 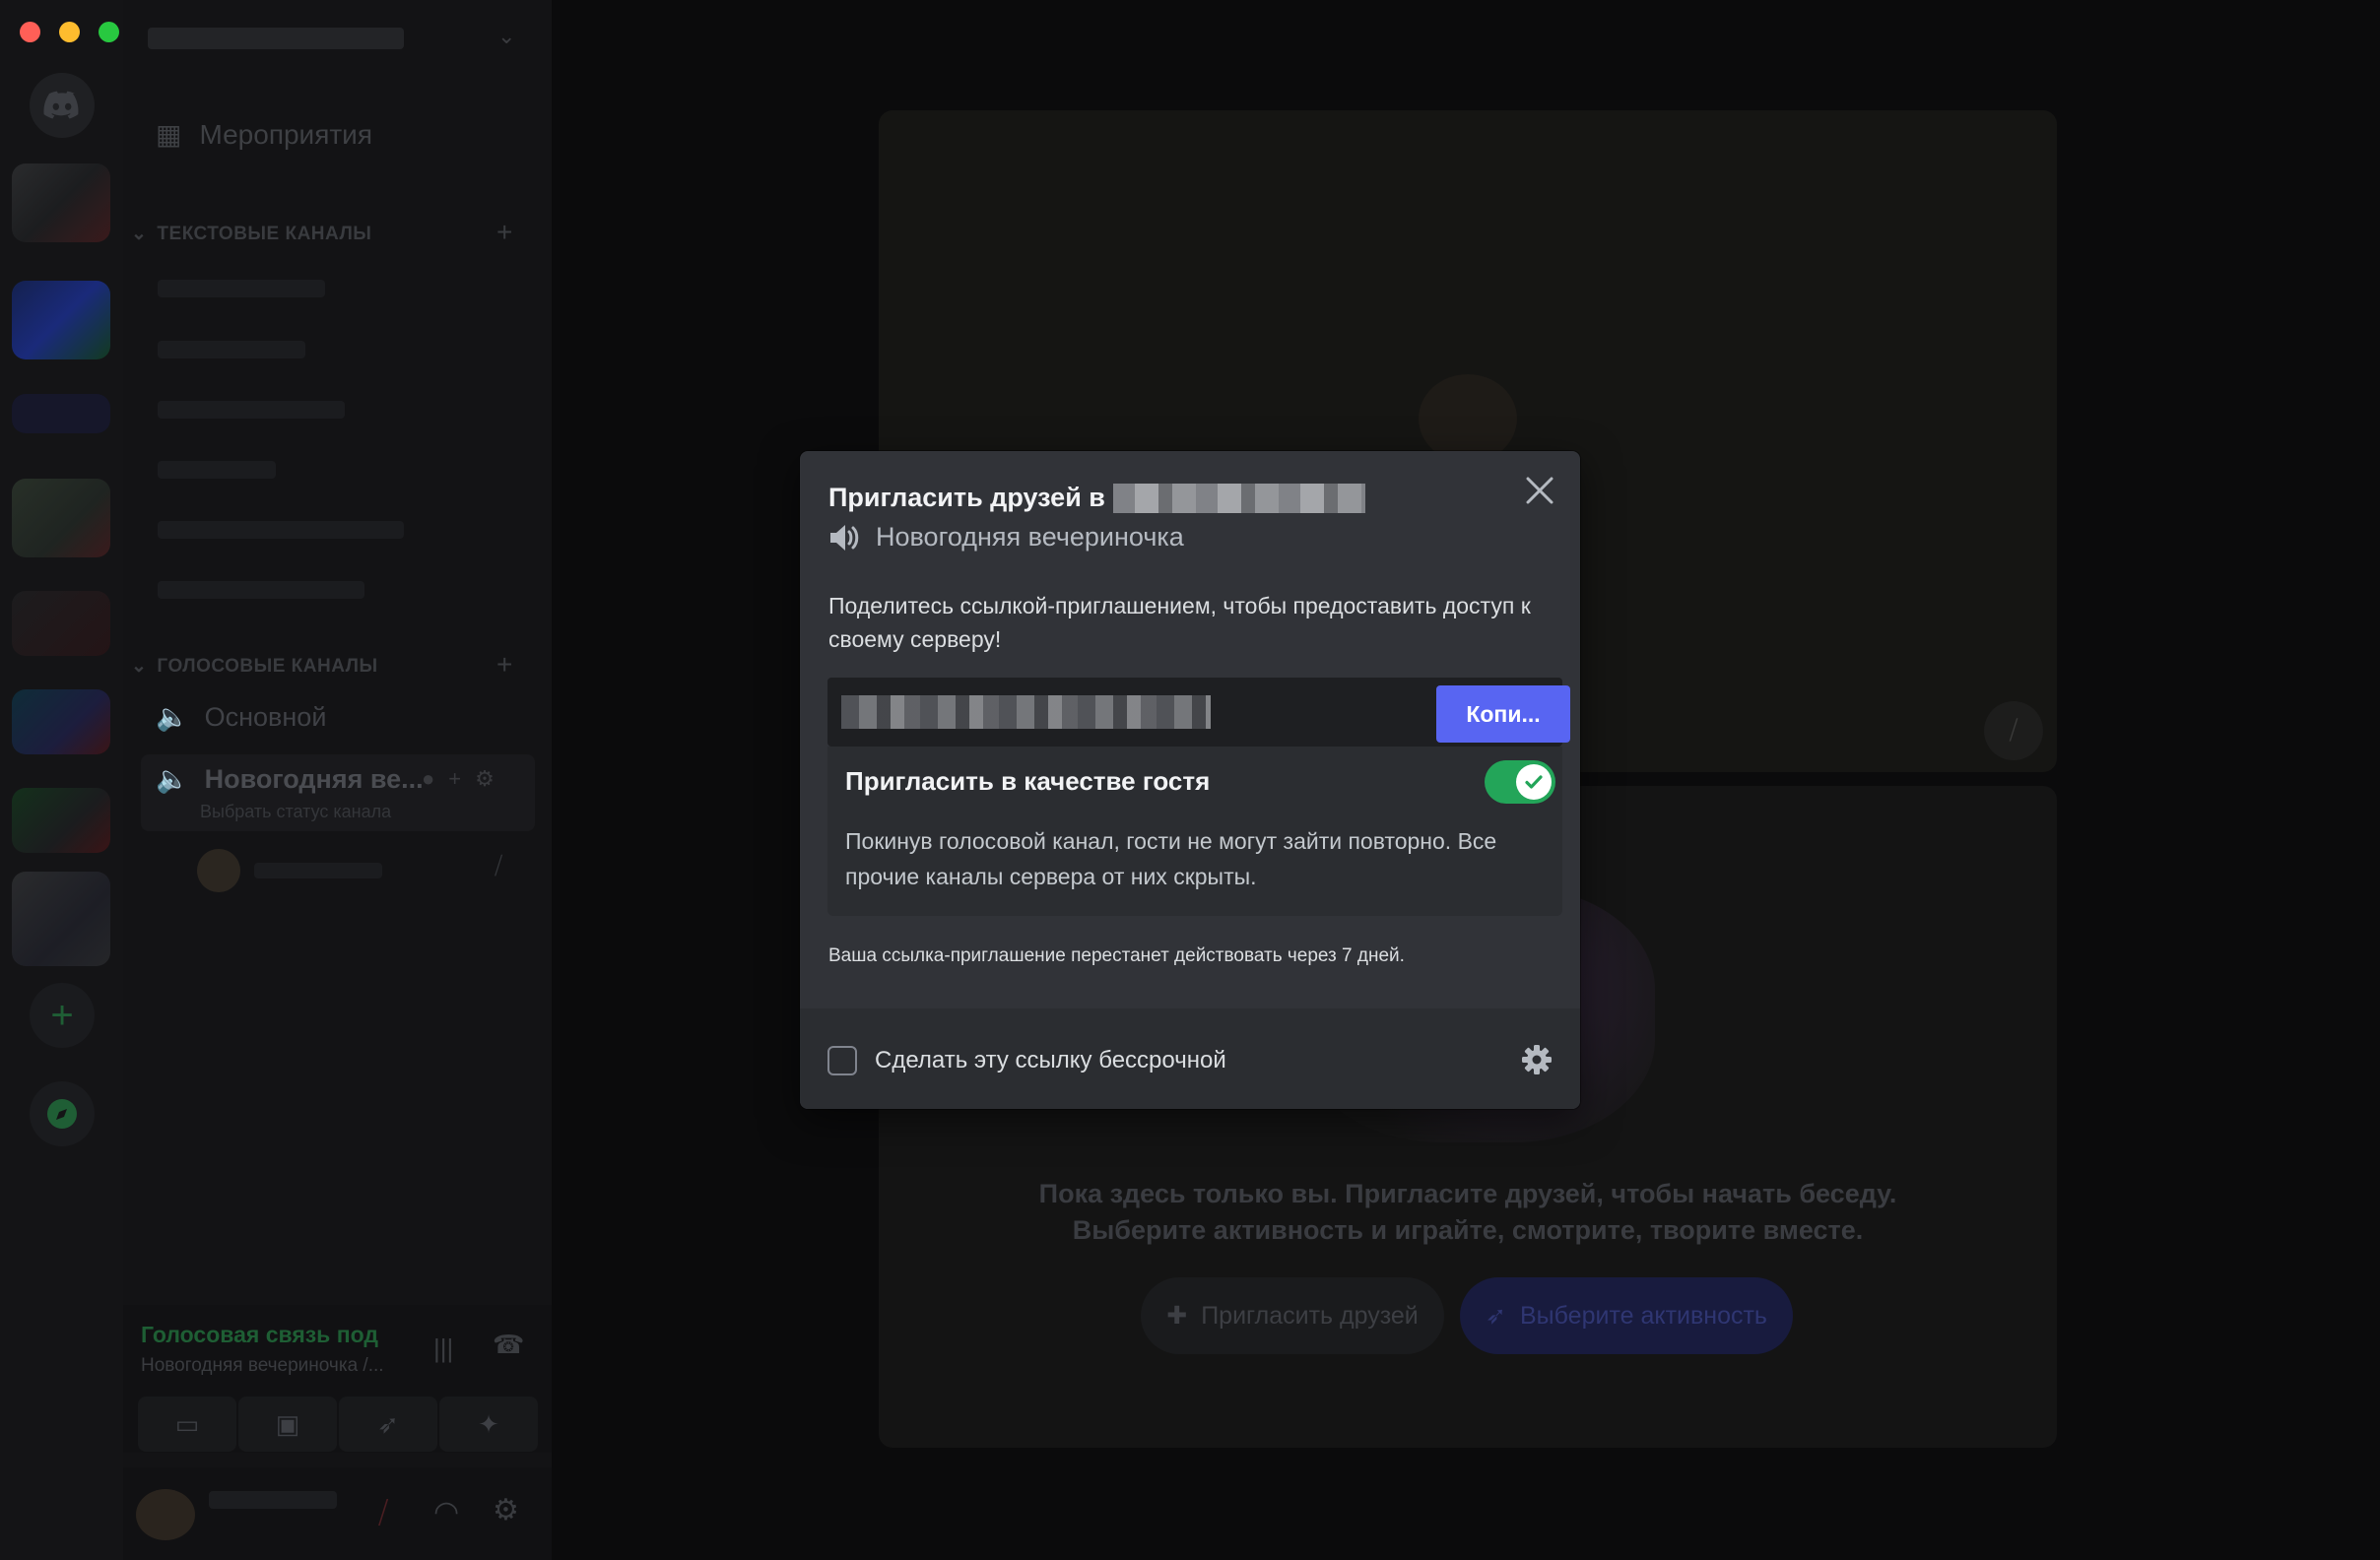 I want to click on gear-icon, so click(x=1537, y=1059).